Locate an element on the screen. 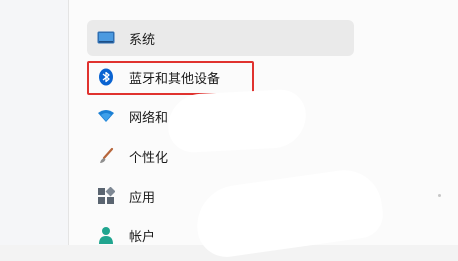 This screenshot has width=458, height=261. brush-icon is located at coordinates (106, 156).